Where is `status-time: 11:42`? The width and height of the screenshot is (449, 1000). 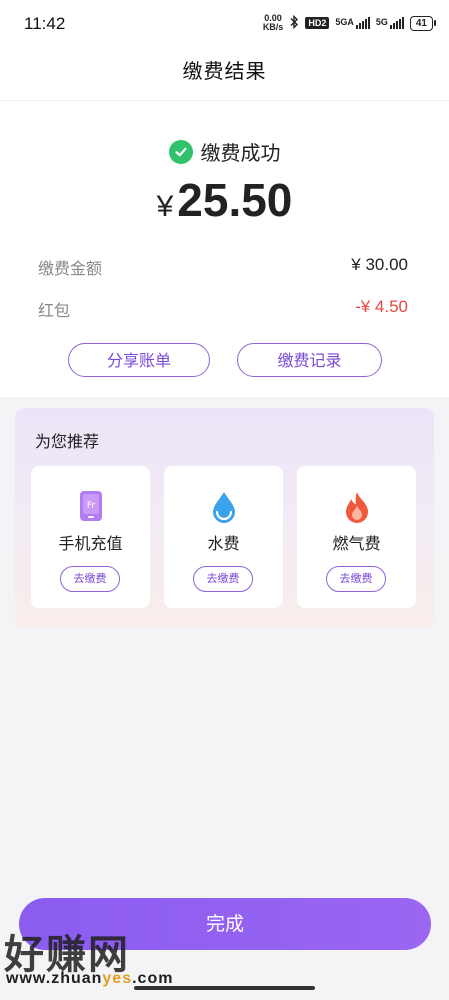 status-time: 11:42 is located at coordinates (45, 23).